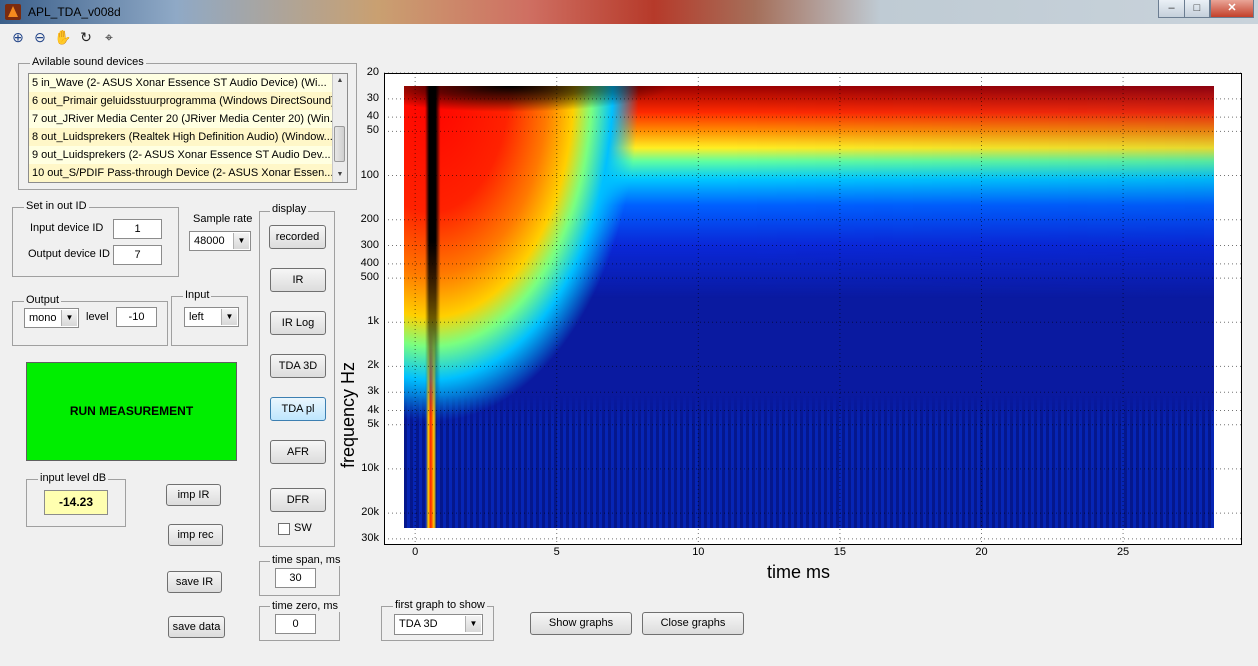 The width and height of the screenshot is (1258, 666). Describe the element at coordinates (369, 277) in the screenshot. I see `y-tick-label: 500` at that location.